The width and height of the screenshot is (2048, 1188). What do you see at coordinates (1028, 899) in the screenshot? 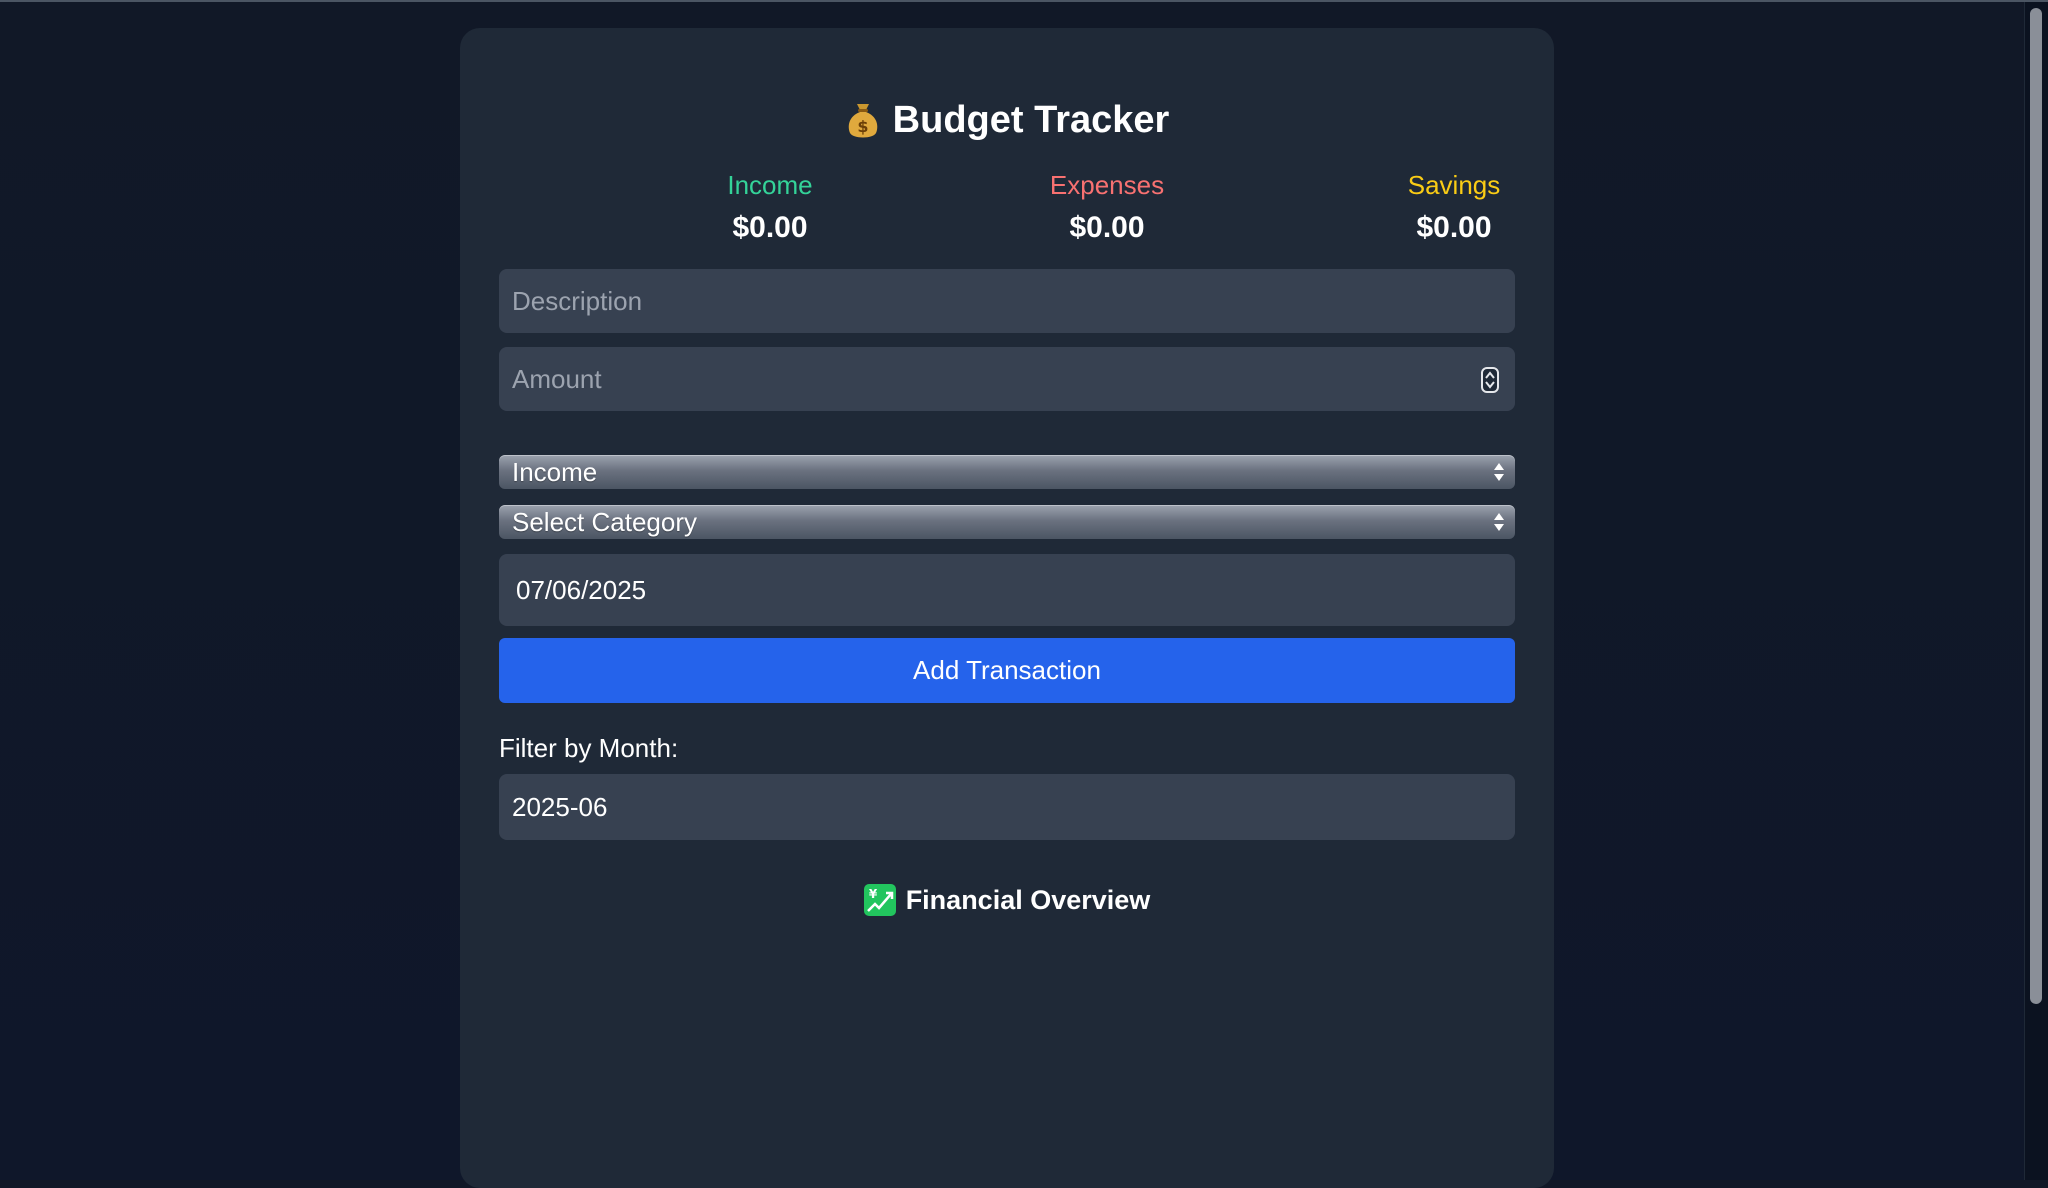
I see `financial-overview-title: Financial Overview` at bounding box center [1028, 899].